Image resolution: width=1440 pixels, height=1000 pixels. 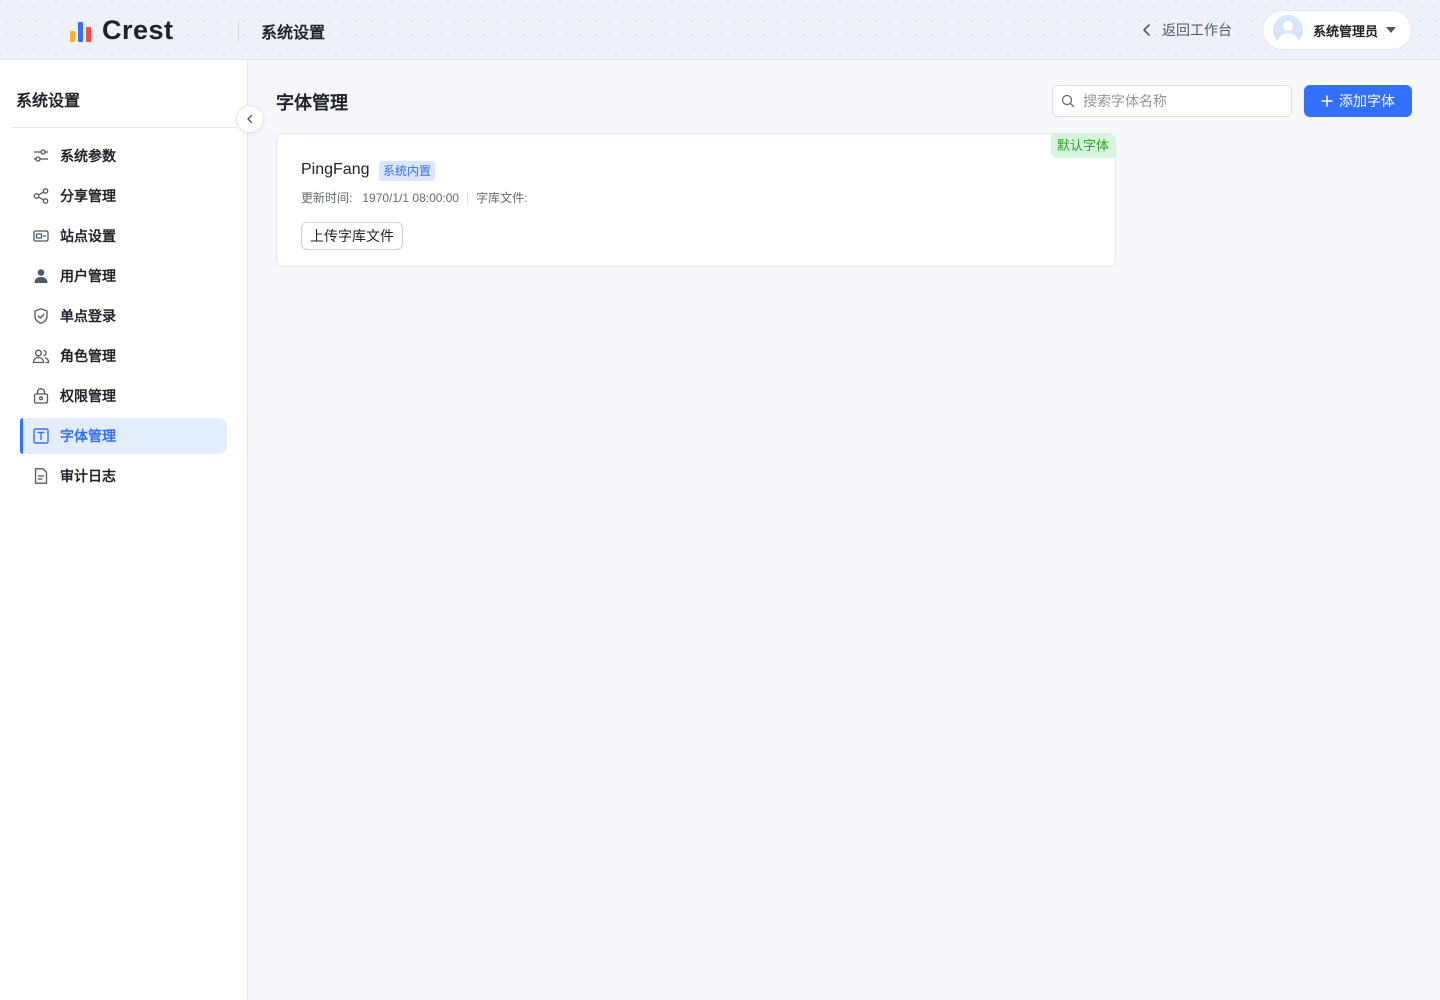 I want to click on top-header: Crest 系统设置 返回工作台 系统管理员, so click(x=720, y=30).